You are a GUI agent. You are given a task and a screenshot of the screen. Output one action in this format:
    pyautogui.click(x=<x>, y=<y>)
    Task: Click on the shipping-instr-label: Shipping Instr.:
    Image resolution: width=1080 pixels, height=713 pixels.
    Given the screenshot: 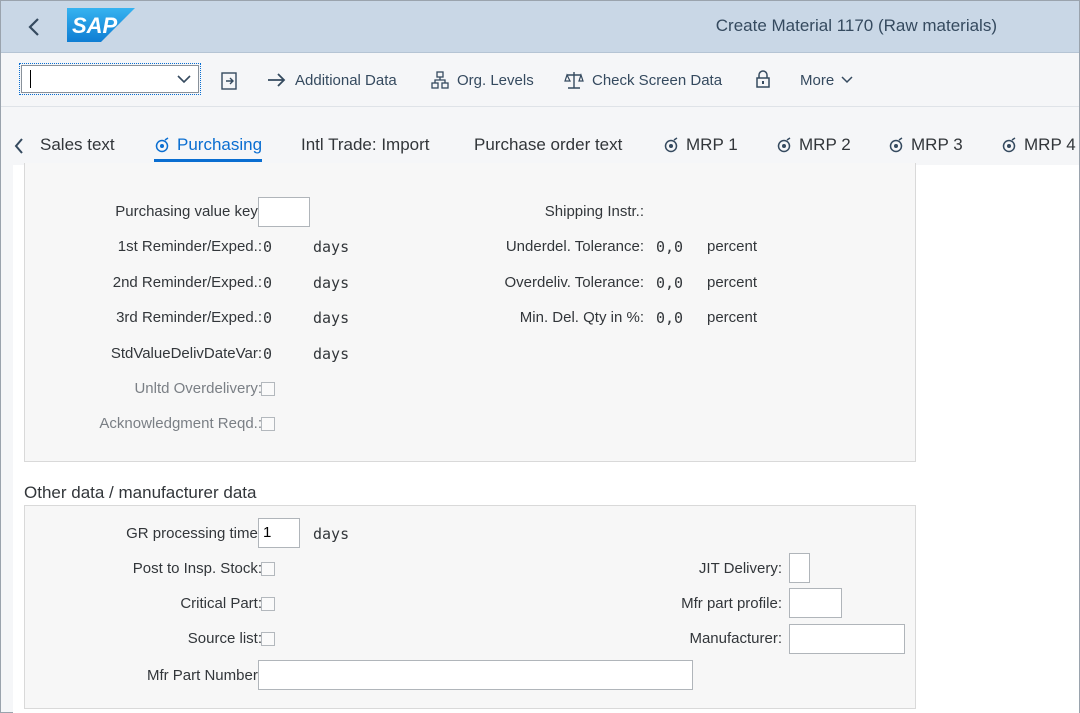 What is the action you would take?
    pyautogui.click(x=594, y=211)
    